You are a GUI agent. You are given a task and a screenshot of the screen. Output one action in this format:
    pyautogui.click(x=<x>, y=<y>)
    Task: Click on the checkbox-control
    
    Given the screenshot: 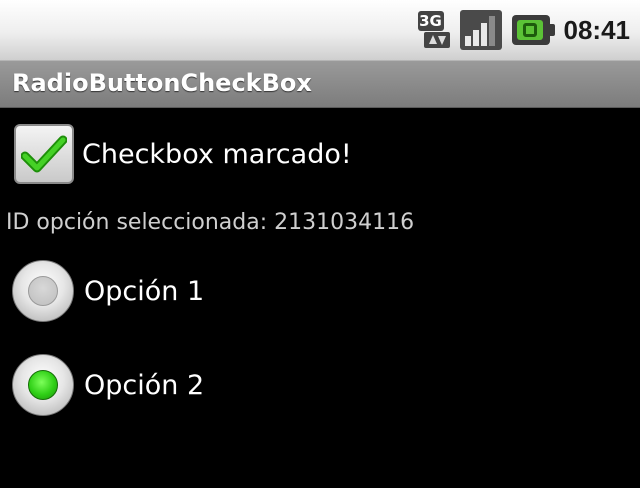 What is the action you would take?
    pyautogui.click(x=44, y=154)
    